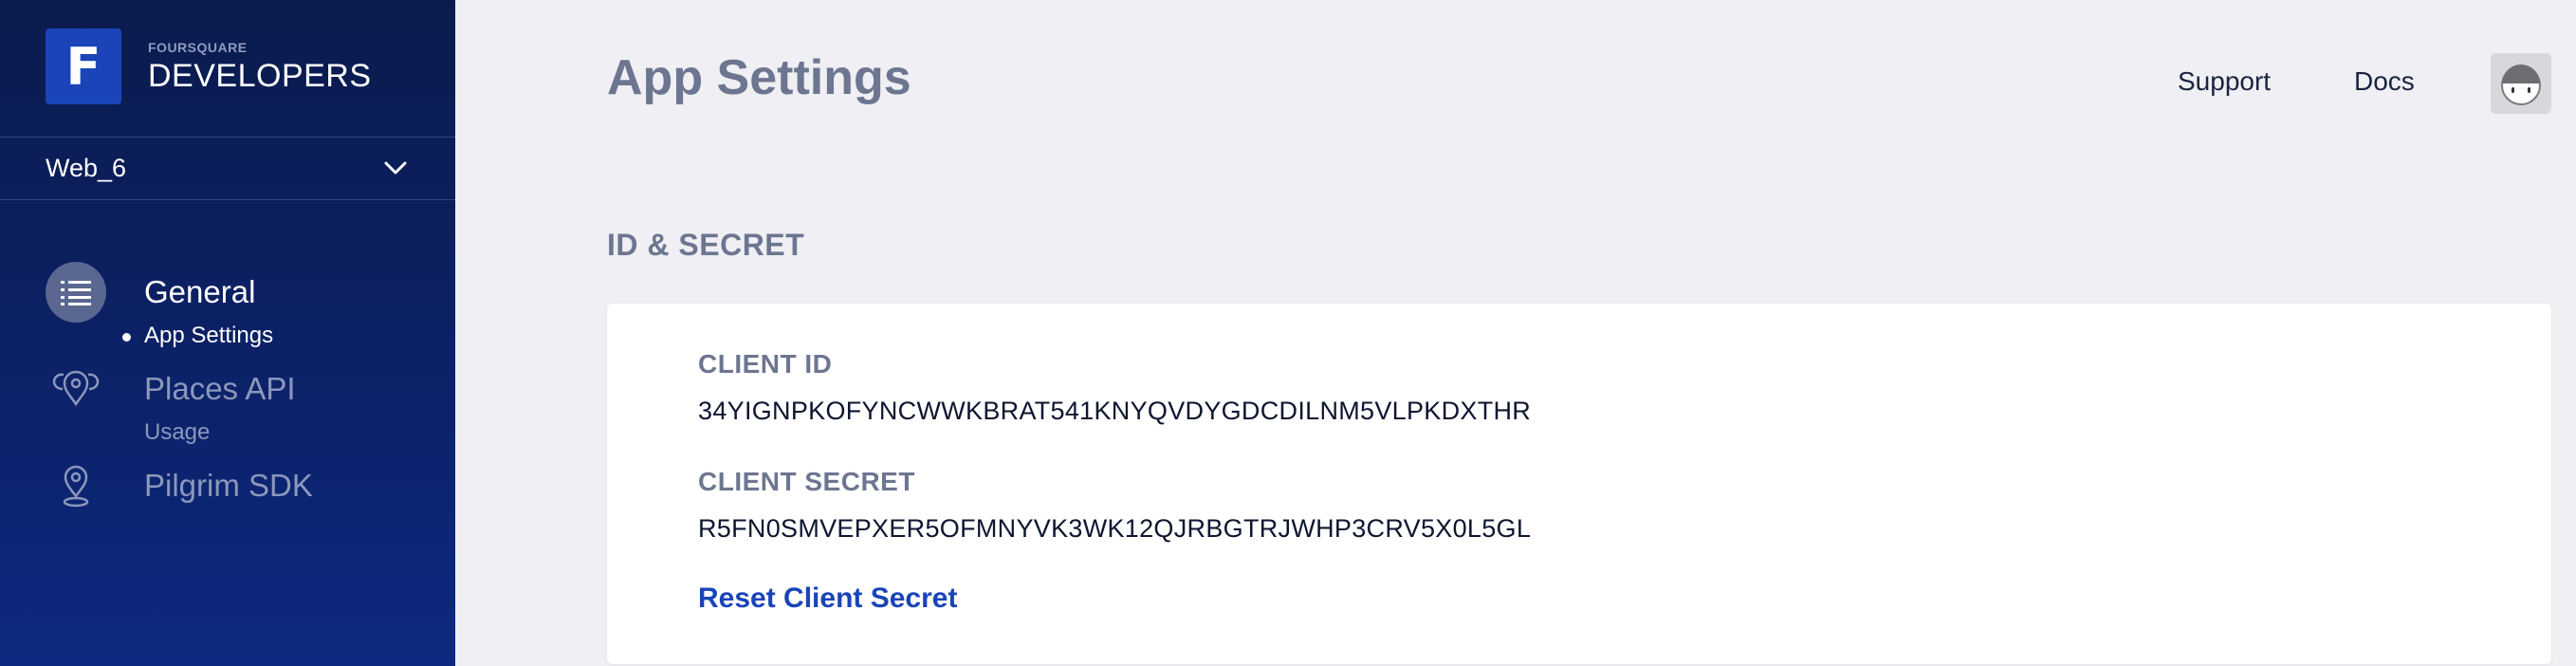 The height and width of the screenshot is (666, 2576). Describe the element at coordinates (200, 291) in the screenshot. I see `sidebar-item-label: General` at that location.